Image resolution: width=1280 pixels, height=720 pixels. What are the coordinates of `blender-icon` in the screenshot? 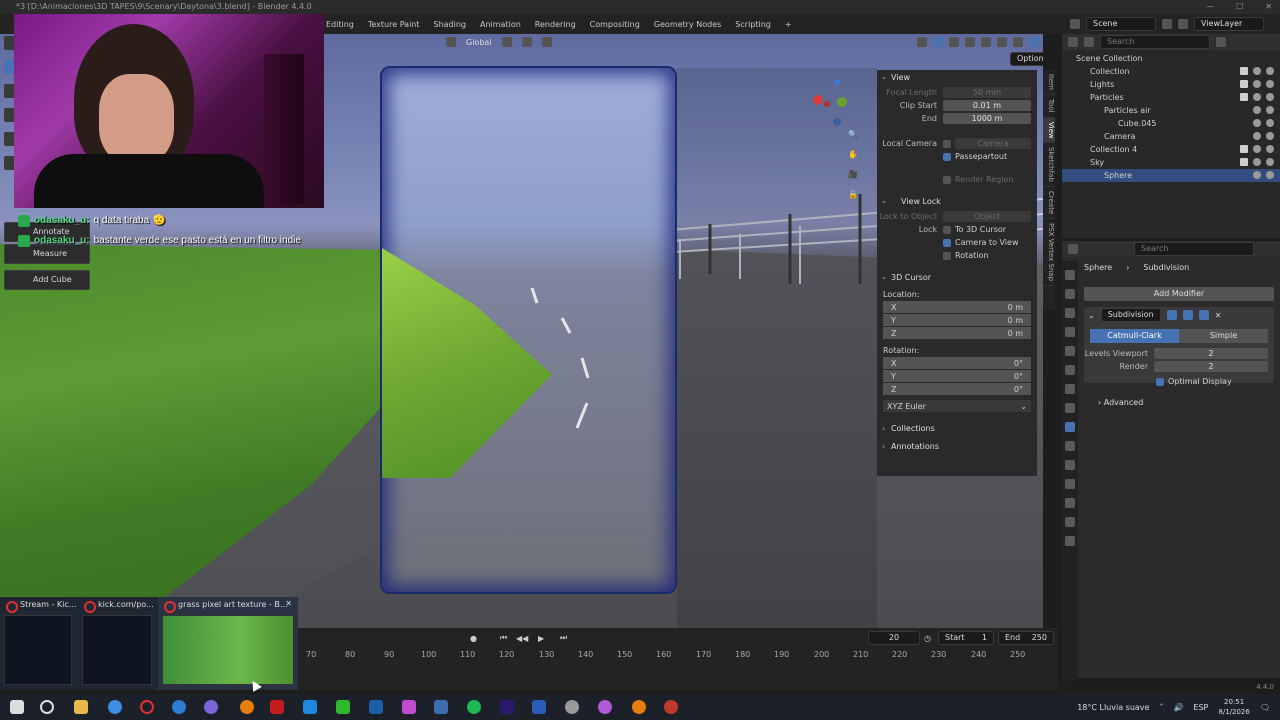 It's located at (247, 707).